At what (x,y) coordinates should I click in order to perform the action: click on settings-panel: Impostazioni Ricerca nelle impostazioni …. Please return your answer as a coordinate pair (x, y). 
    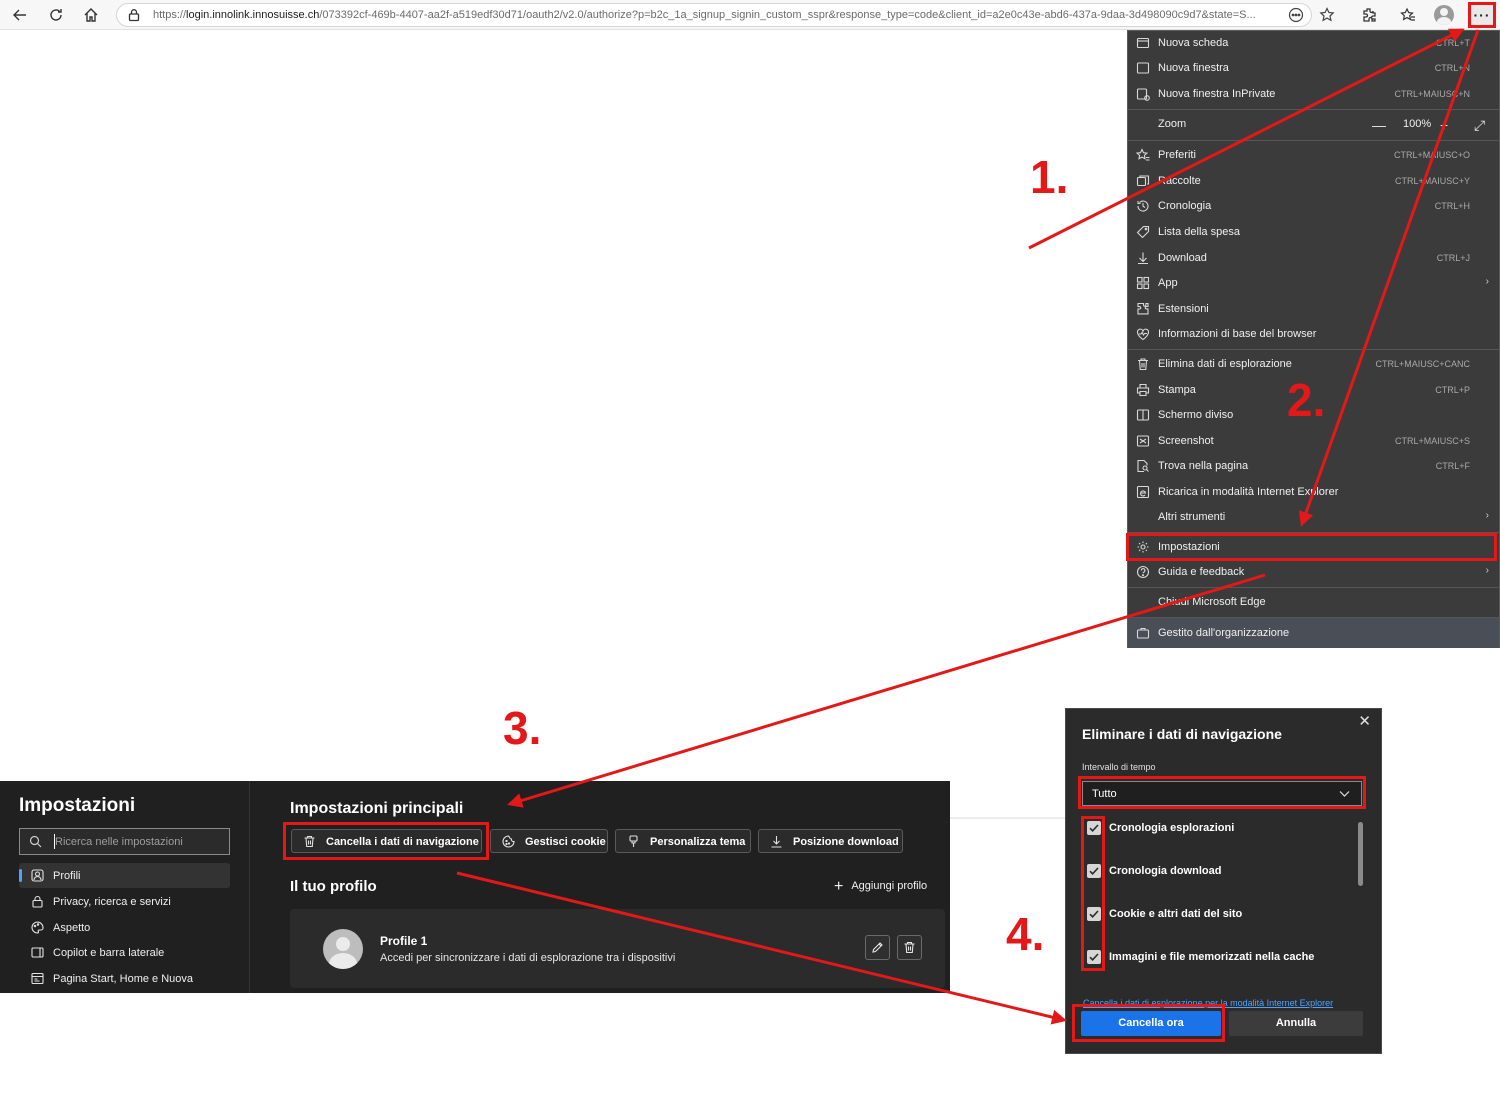
    Looking at the image, I should click on (475, 887).